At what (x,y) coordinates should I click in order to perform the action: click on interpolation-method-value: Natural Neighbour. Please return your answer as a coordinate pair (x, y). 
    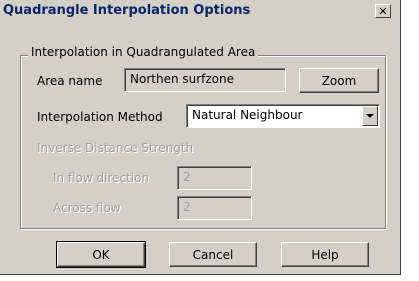
    Looking at the image, I should click on (247, 115).